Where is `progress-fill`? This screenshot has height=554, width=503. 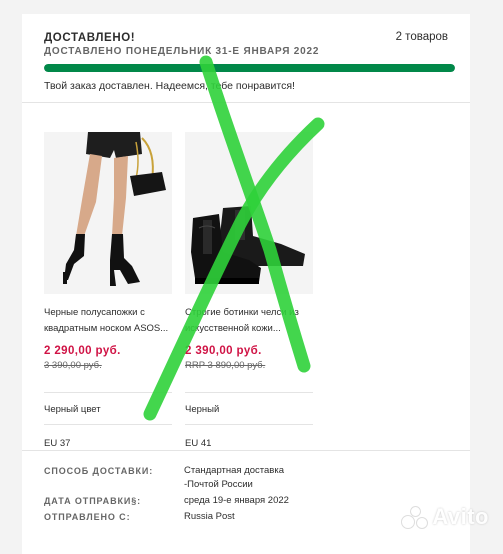
progress-fill is located at coordinates (249, 68).